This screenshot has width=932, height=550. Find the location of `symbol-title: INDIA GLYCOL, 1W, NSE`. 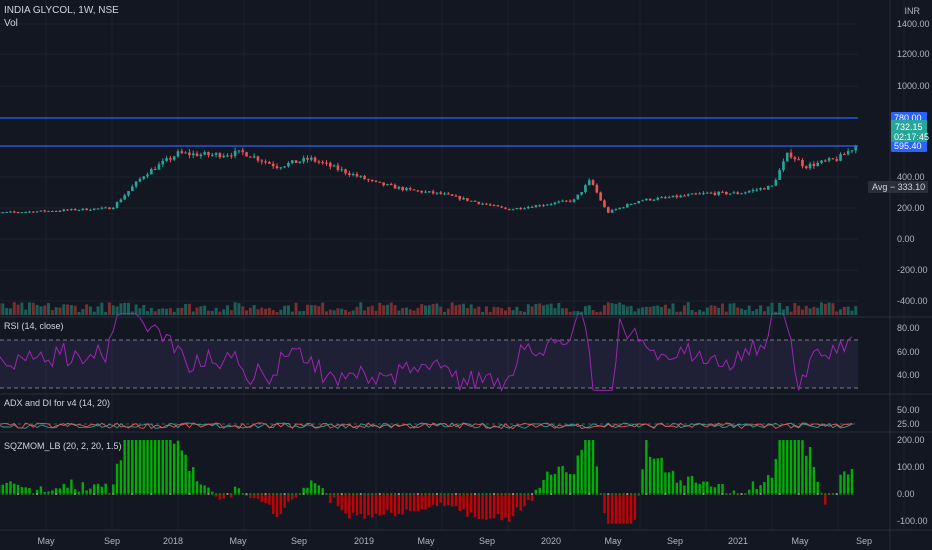

symbol-title: INDIA GLYCOL, 1W, NSE is located at coordinates (61, 10).